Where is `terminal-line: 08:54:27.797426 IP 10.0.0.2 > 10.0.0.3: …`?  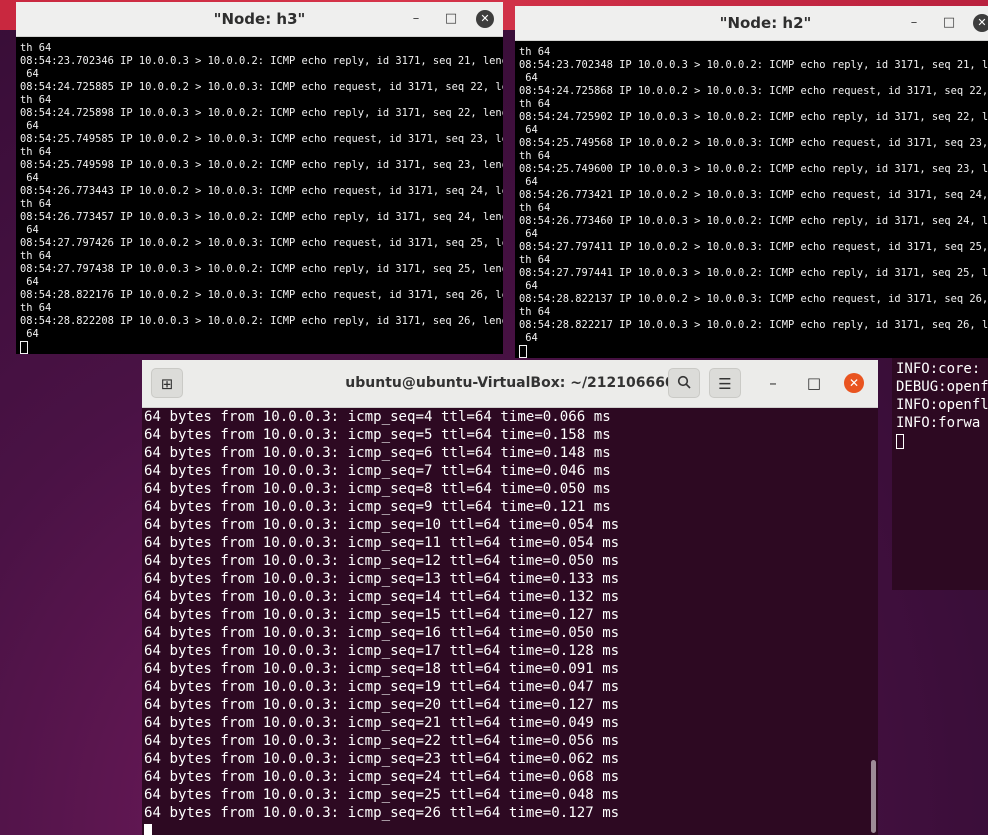 terminal-line: 08:54:27.797426 IP 10.0.0.2 > 10.0.0.3: … is located at coordinates (261, 243).